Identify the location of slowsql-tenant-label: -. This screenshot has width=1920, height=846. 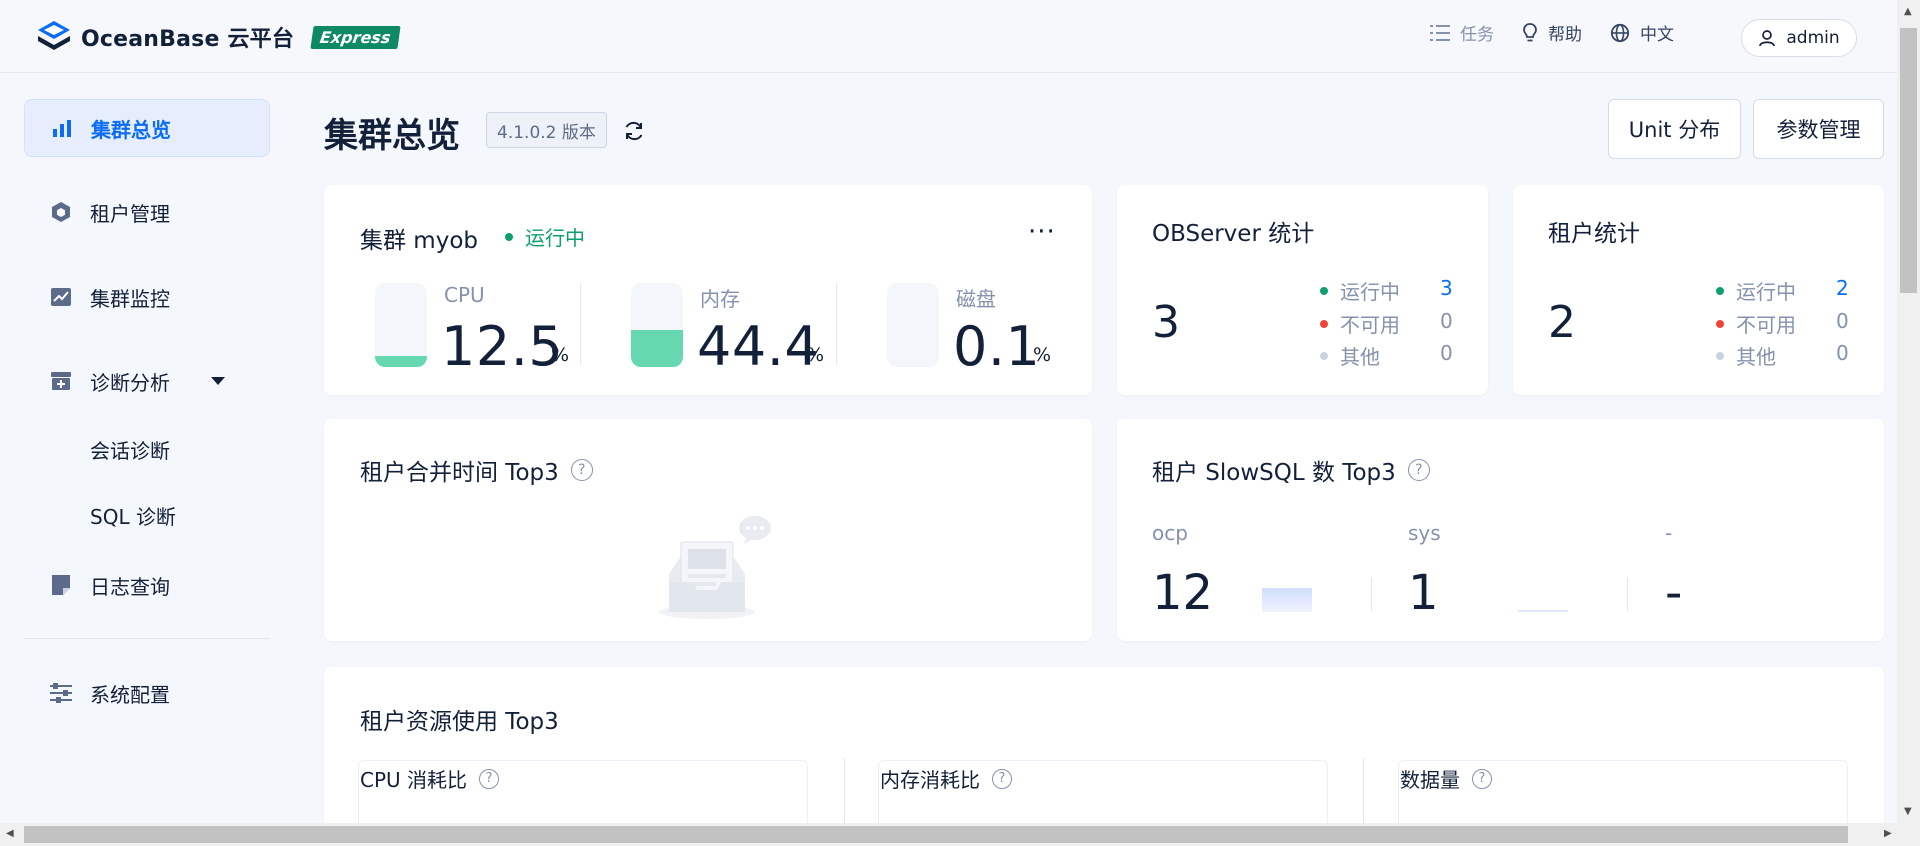
(1669, 533).